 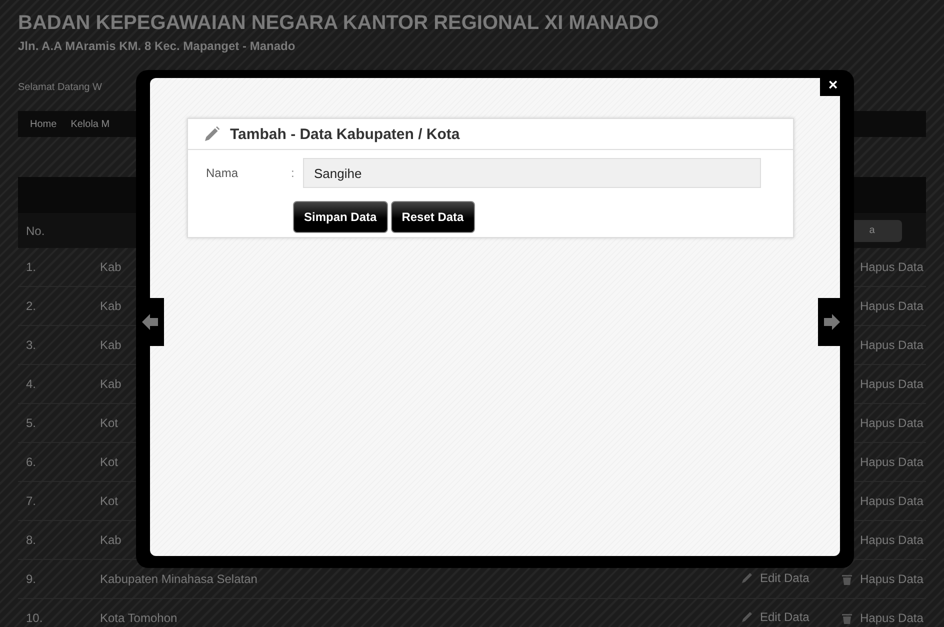 I want to click on nav-link: Kelola M, so click(x=90, y=124).